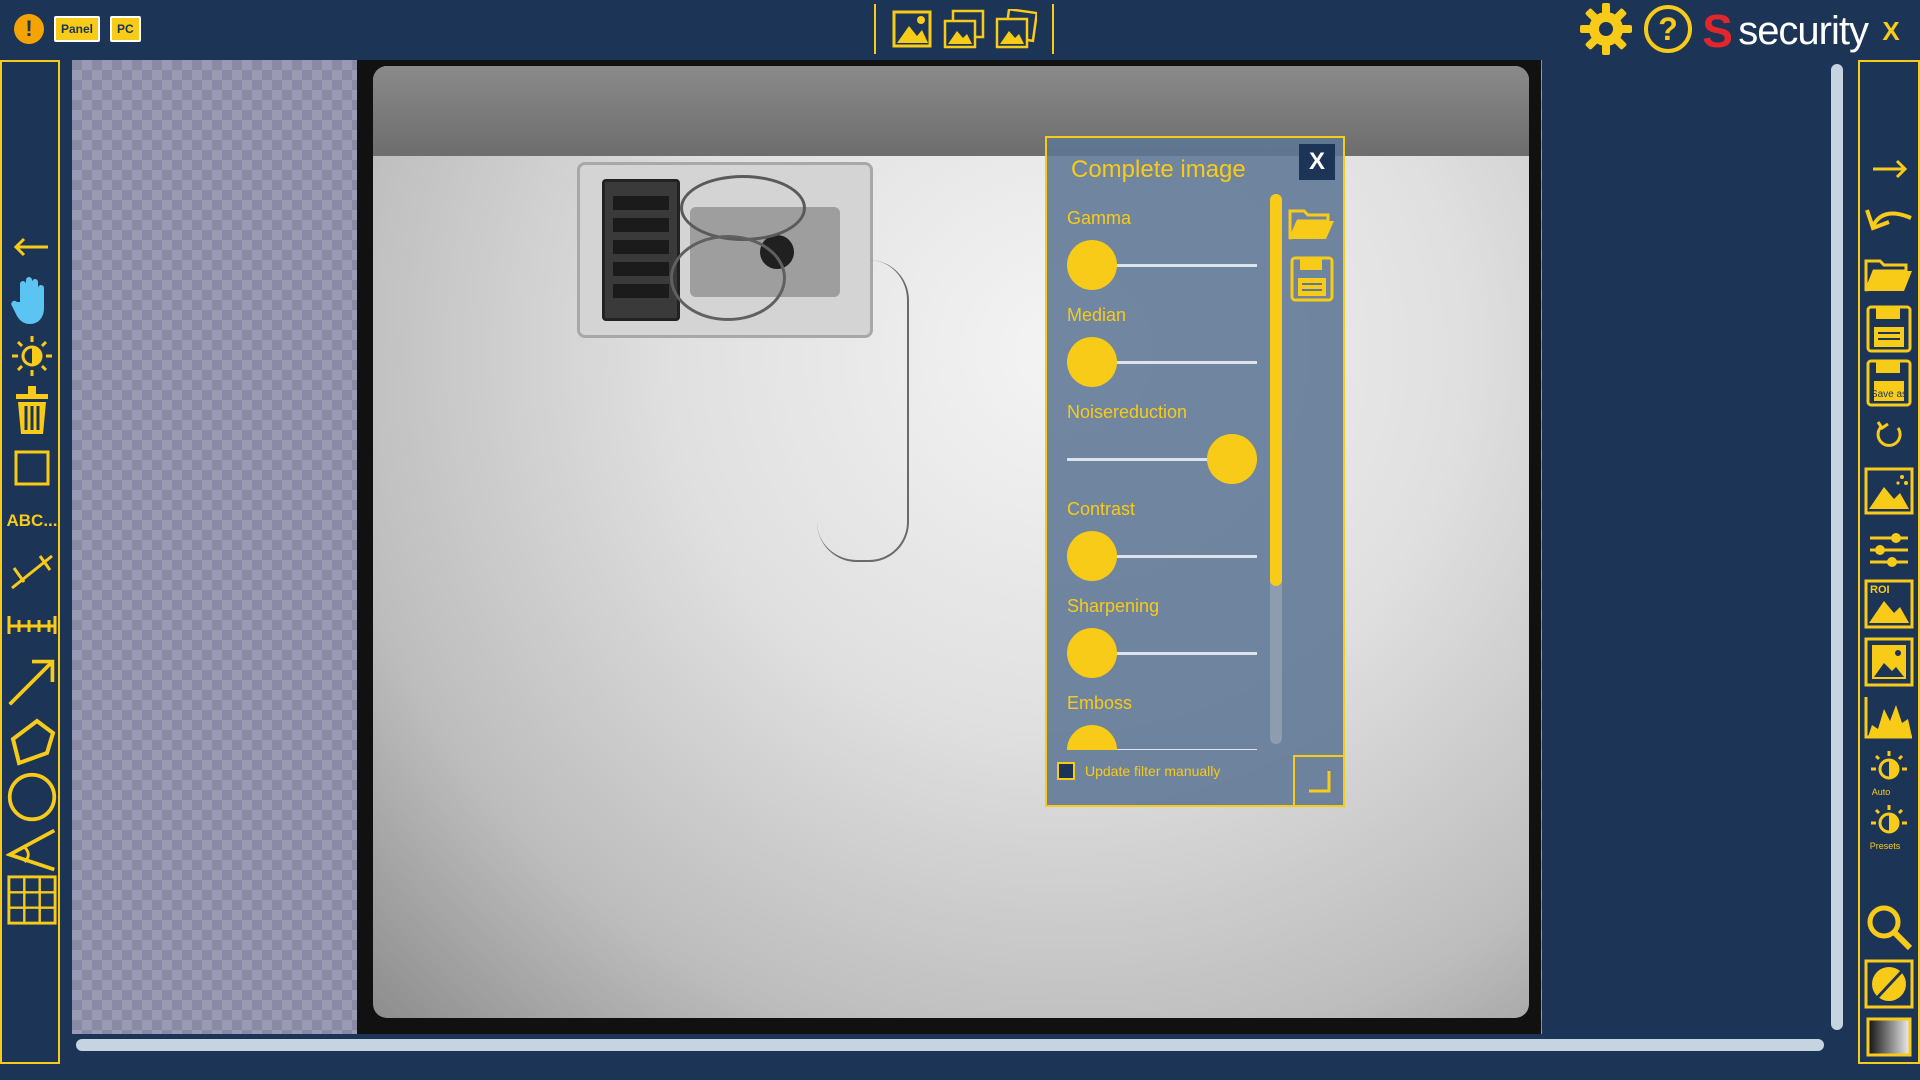 Image resolution: width=1920 pixels, height=1080 pixels. I want to click on roi-label: ROI, so click(1880, 590).